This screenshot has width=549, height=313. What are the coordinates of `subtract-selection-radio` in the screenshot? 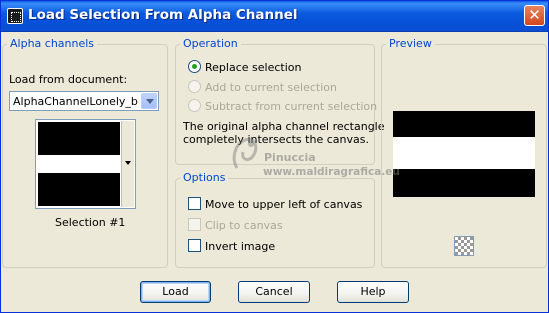 It's located at (194, 105).